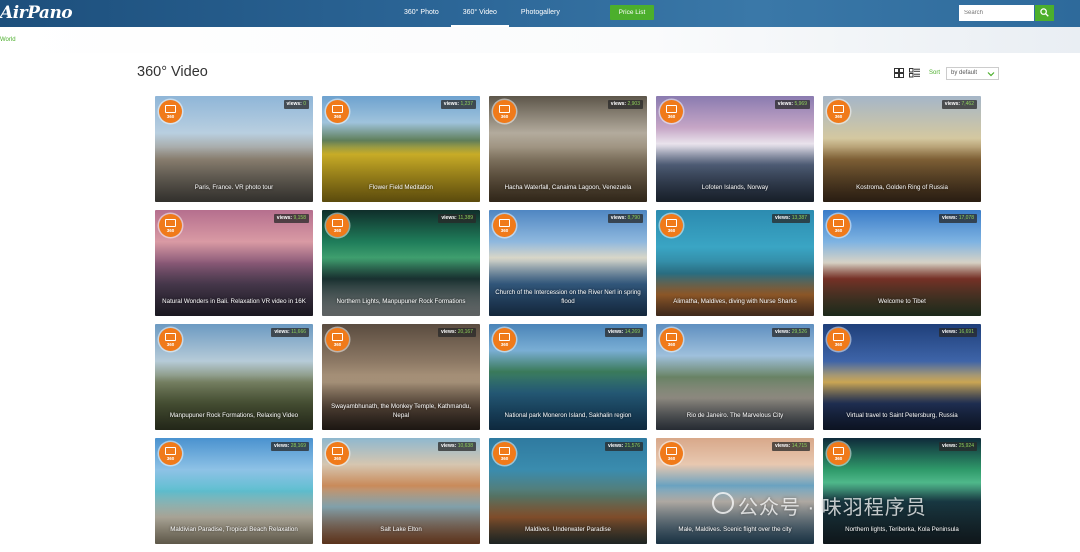 This screenshot has height=552, width=1080. What do you see at coordinates (991, 74) in the screenshot?
I see `chevron-down-icon` at bounding box center [991, 74].